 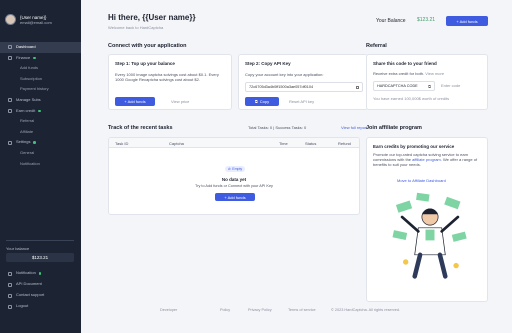 I want to click on document-icon, so click(x=10, y=284).